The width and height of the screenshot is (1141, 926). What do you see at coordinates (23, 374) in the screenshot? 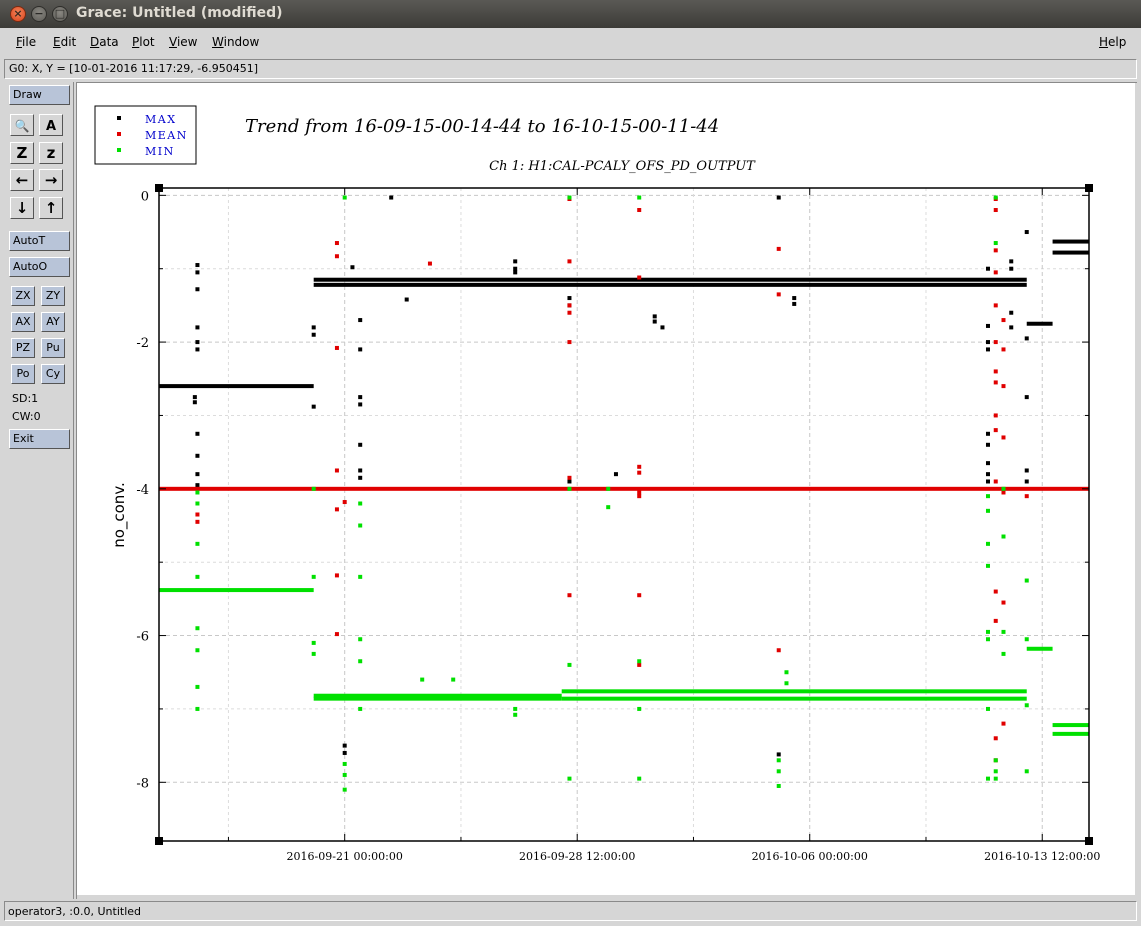
I see `po-button: Po` at bounding box center [23, 374].